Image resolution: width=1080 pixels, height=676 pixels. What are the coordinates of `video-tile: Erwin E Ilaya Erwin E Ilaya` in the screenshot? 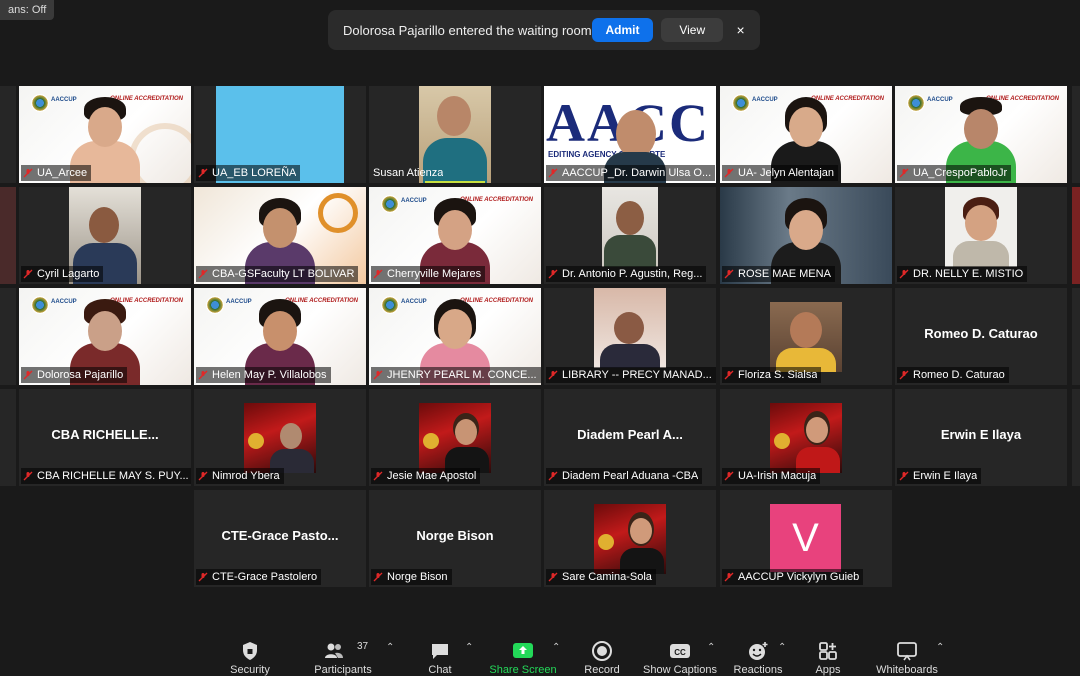 It's located at (981, 437).